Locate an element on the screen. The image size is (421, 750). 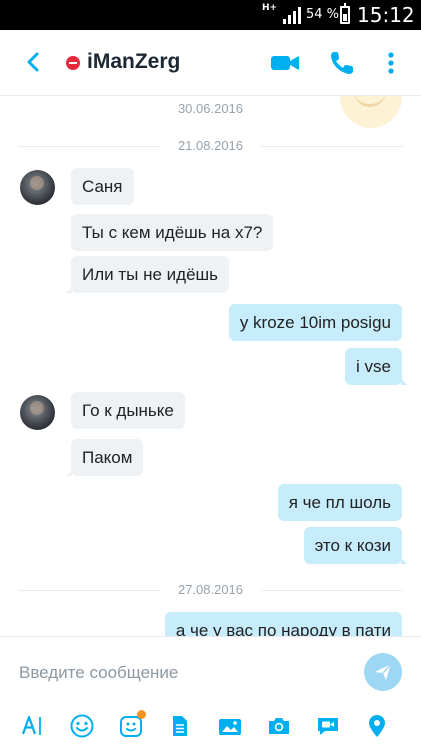
signal-icon is located at coordinates (293, 15).